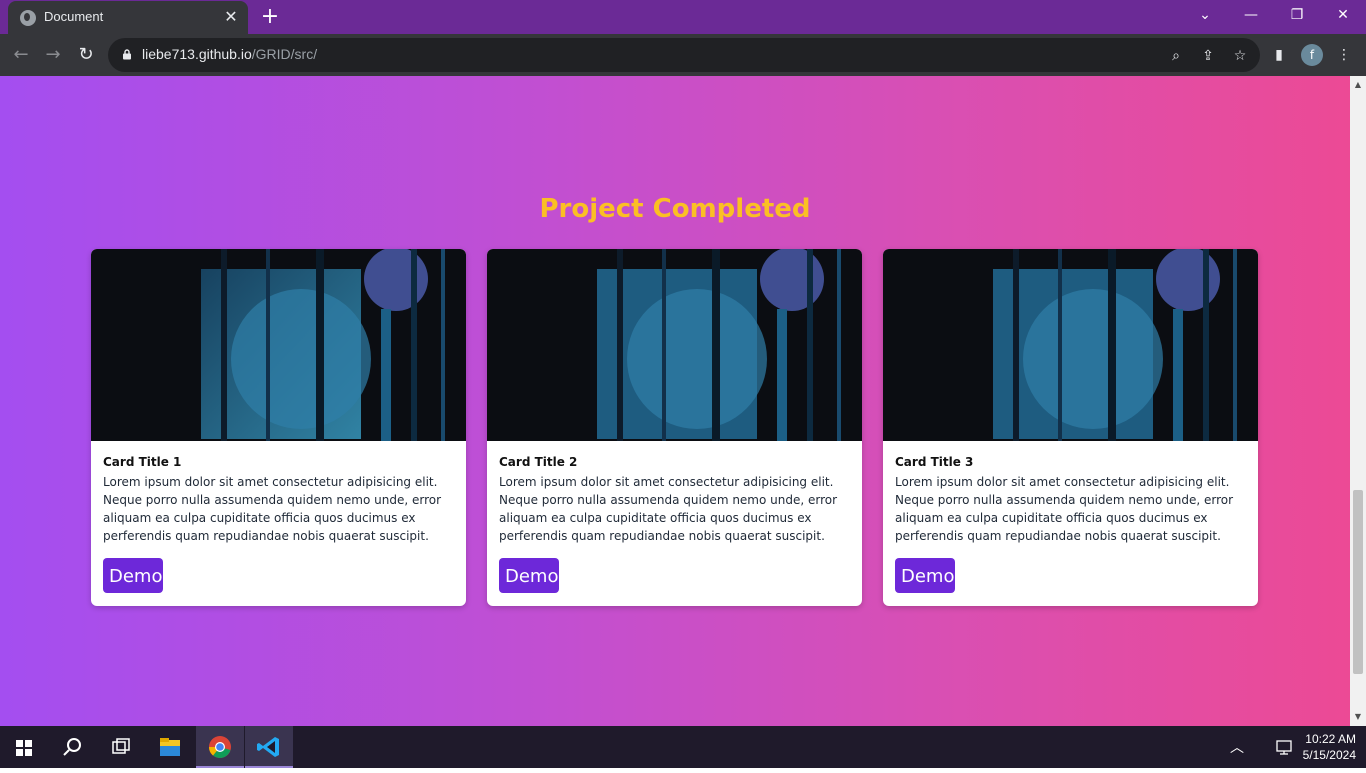 This screenshot has height=773, width=1366. Describe the element at coordinates (74, 16) in the screenshot. I see `tab-title: Document` at that location.